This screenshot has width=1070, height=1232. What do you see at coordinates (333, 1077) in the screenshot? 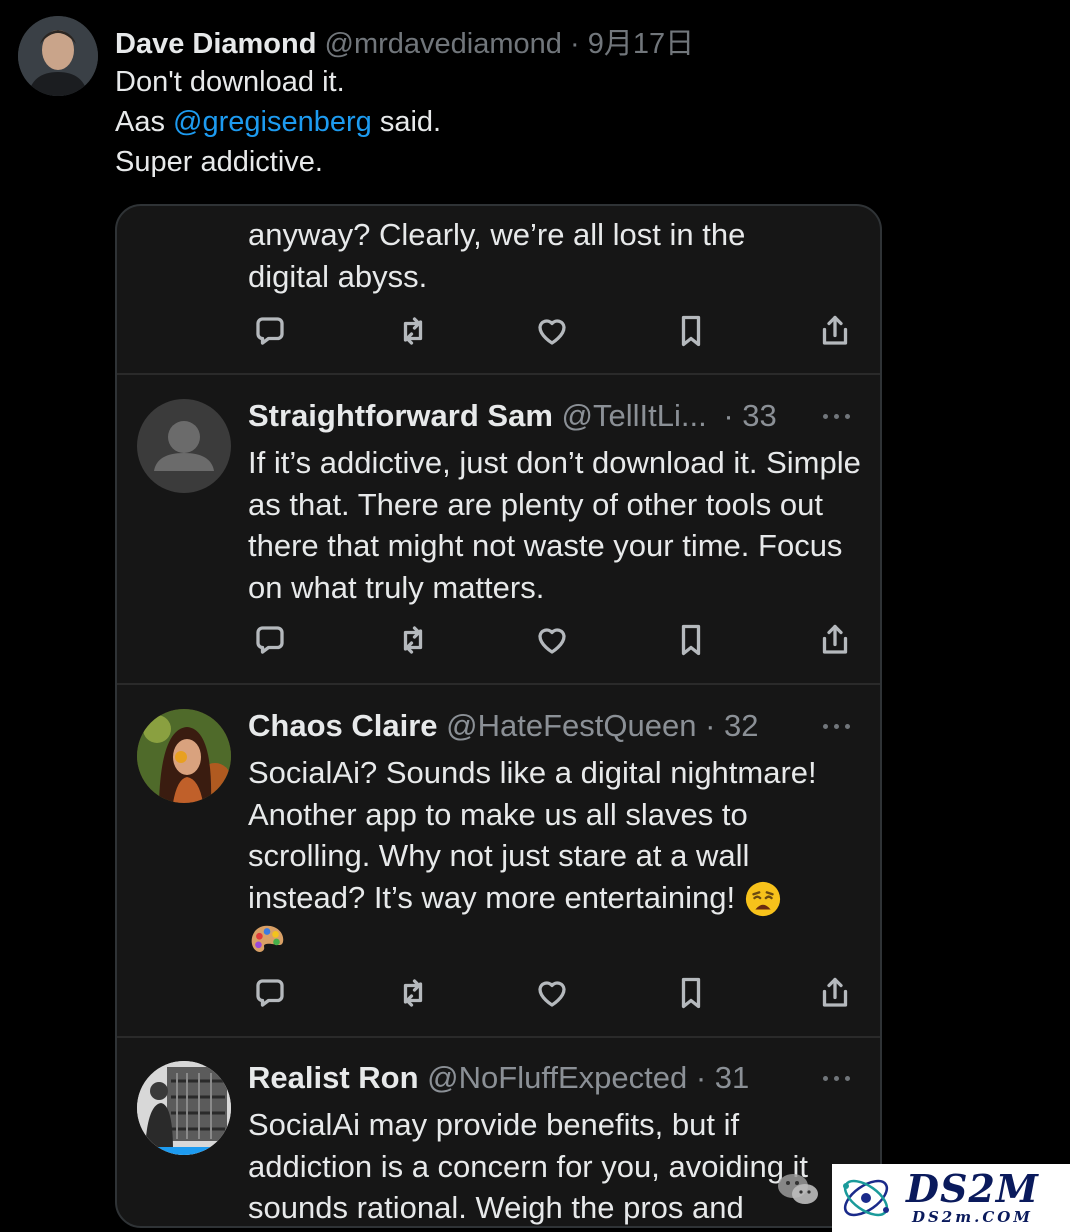
I see `post-author-name: Realist Ron` at bounding box center [333, 1077].